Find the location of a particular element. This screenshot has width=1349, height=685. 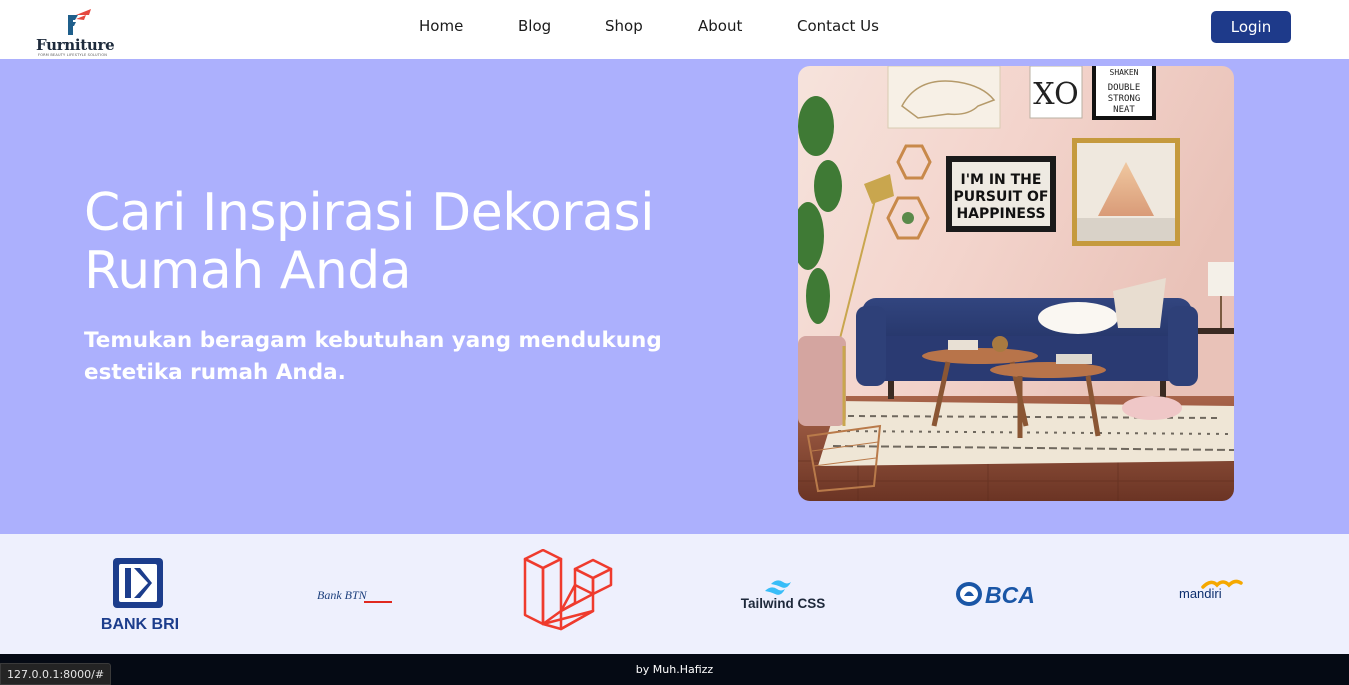

partner-bca: BCA is located at coordinates (997, 594).